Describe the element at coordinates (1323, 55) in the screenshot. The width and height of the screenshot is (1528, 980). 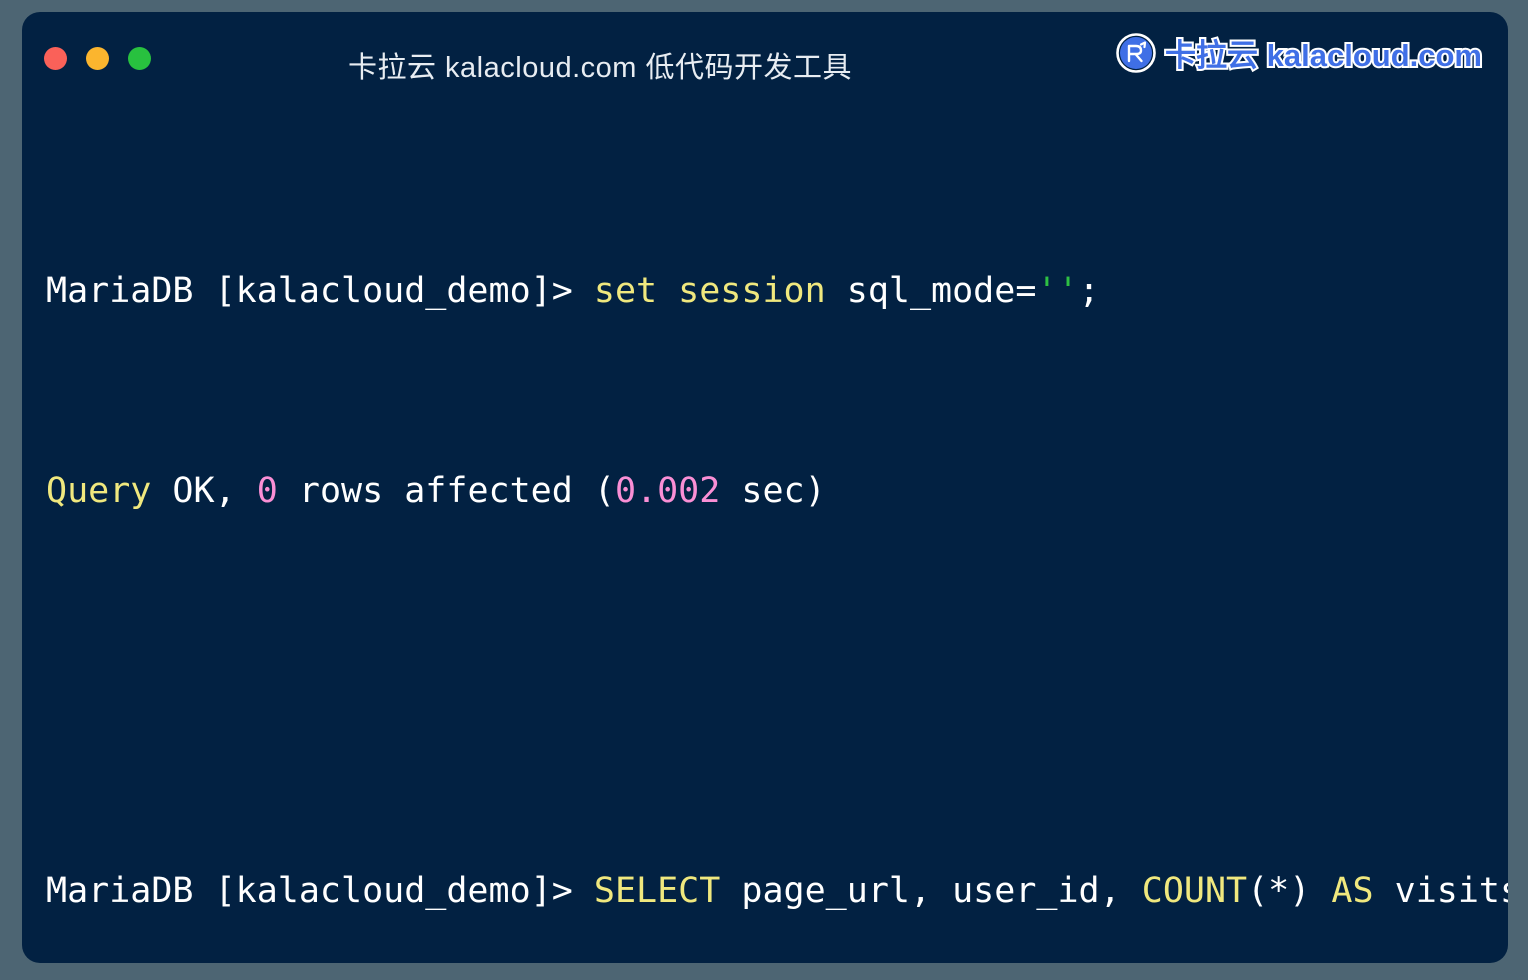
I see `brand-text: 卡拉云 kalacloud.com` at that location.